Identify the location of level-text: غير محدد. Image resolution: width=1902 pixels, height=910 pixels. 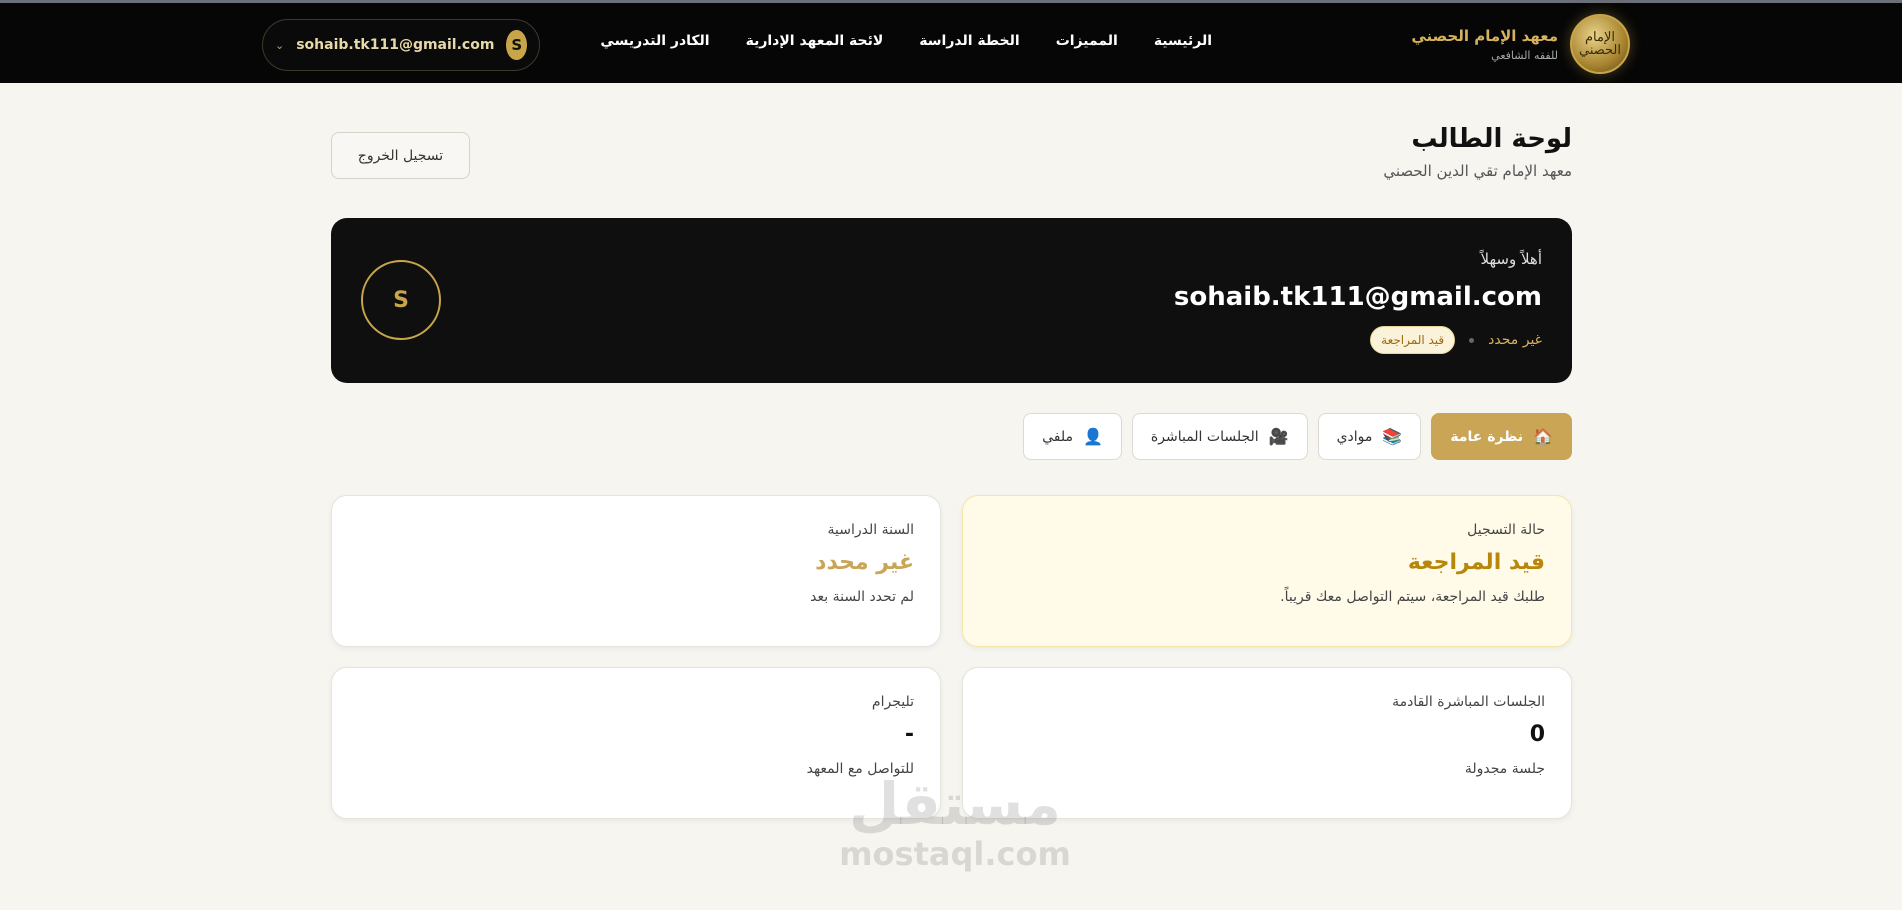
(1515, 340).